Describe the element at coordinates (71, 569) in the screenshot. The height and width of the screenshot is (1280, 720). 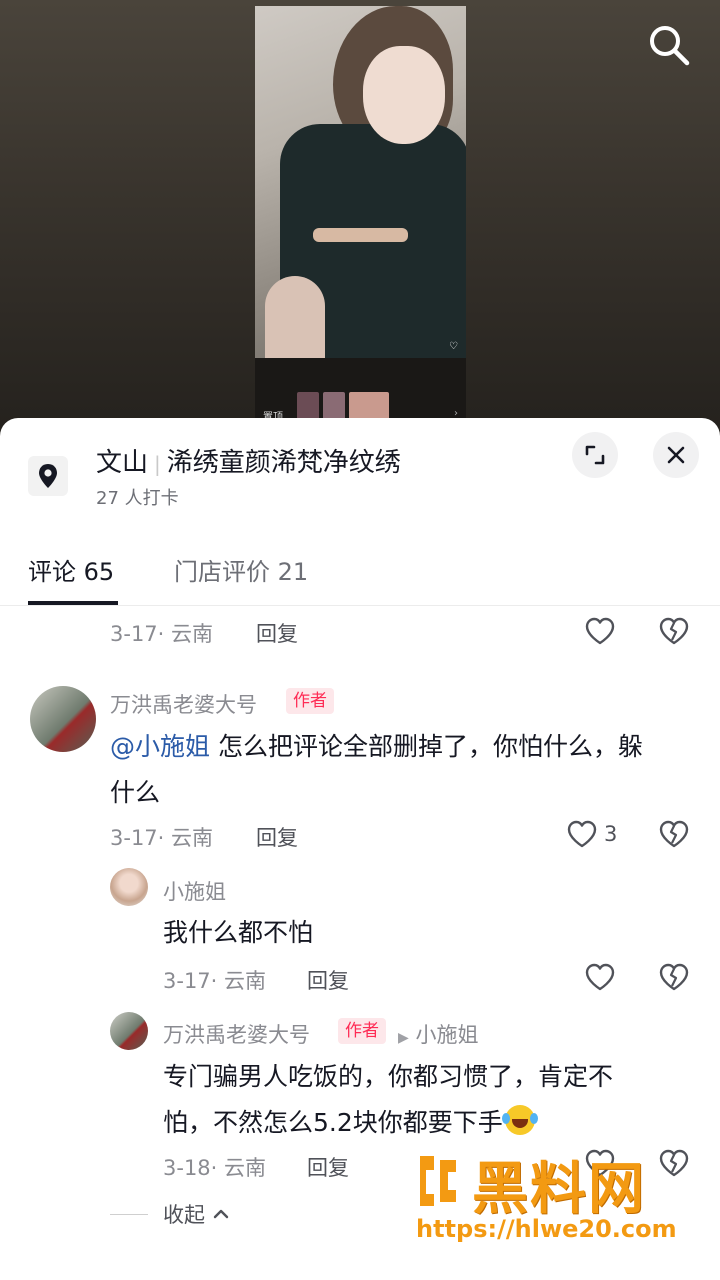
I see `tab-comments: 评论 65` at that location.